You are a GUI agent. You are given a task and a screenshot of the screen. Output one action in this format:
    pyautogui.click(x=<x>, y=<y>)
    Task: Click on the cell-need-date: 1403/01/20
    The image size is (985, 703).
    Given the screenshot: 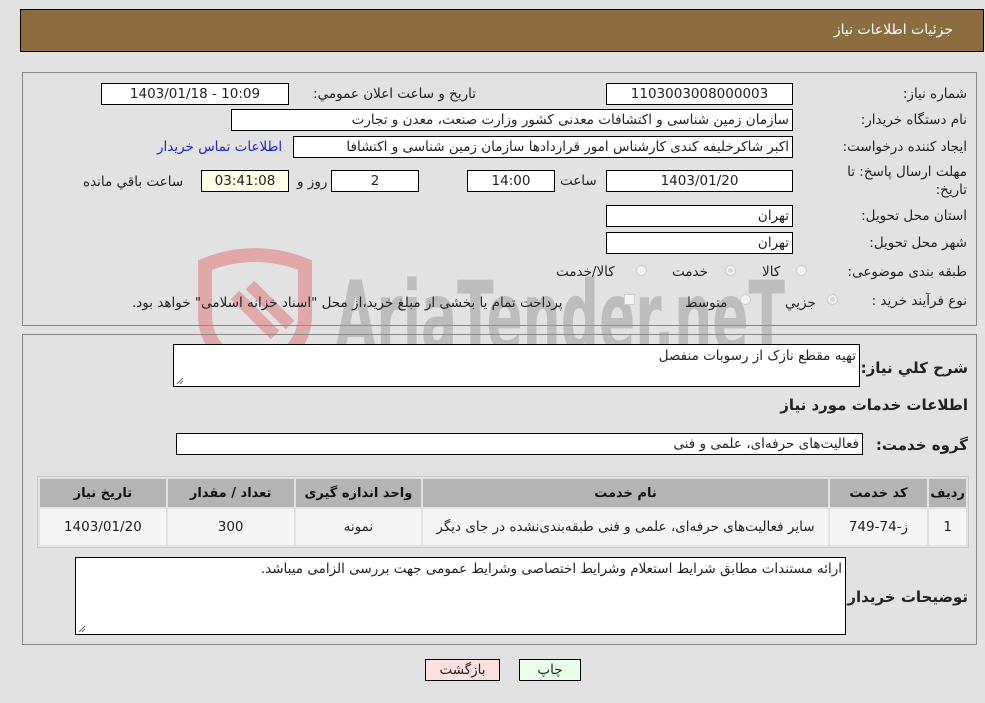 What is the action you would take?
    pyautogui.click(x=103, y=527)
    